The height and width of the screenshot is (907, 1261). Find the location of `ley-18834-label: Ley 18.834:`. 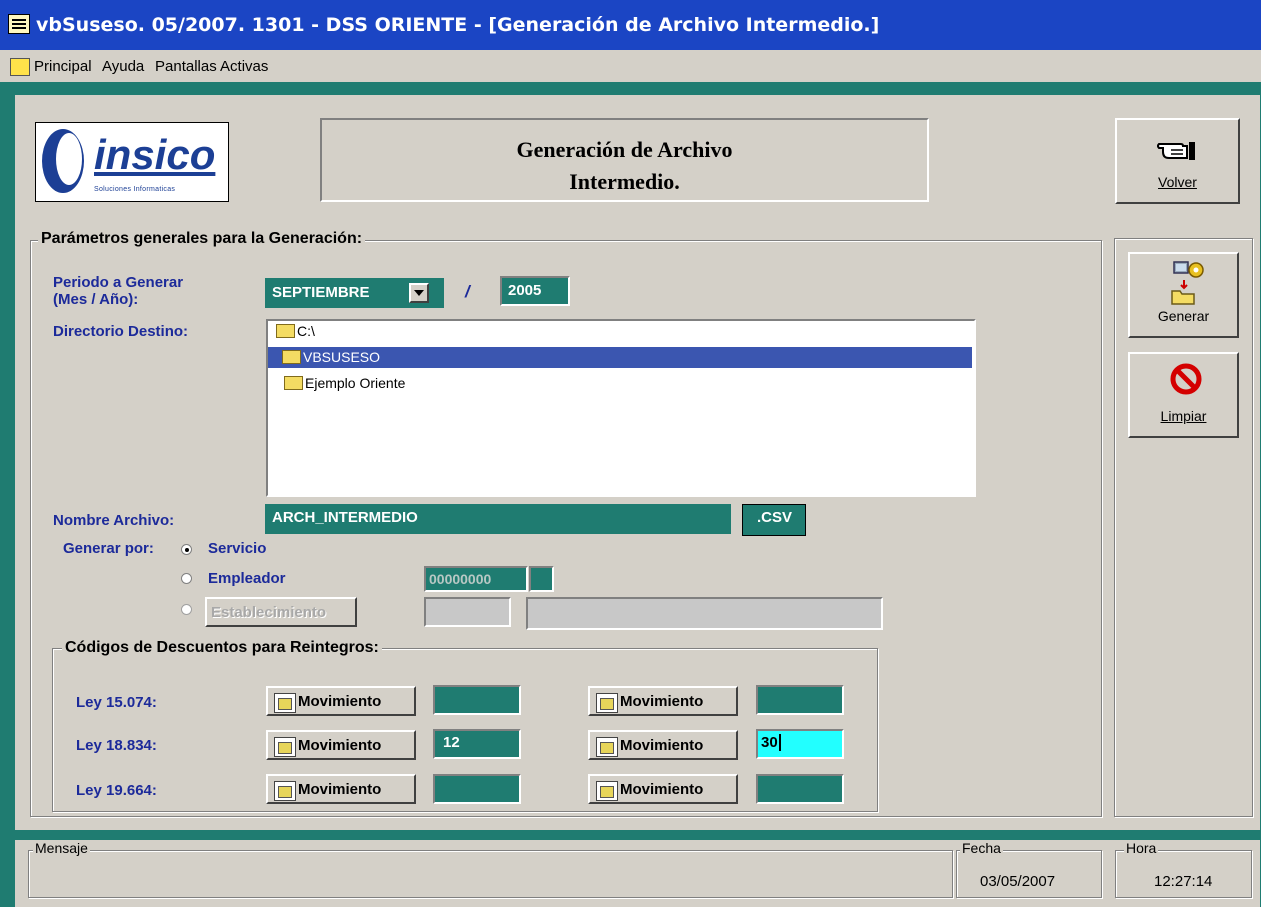

ley-18834-label: Ley 18.834: is located at coordinates (116, 745).